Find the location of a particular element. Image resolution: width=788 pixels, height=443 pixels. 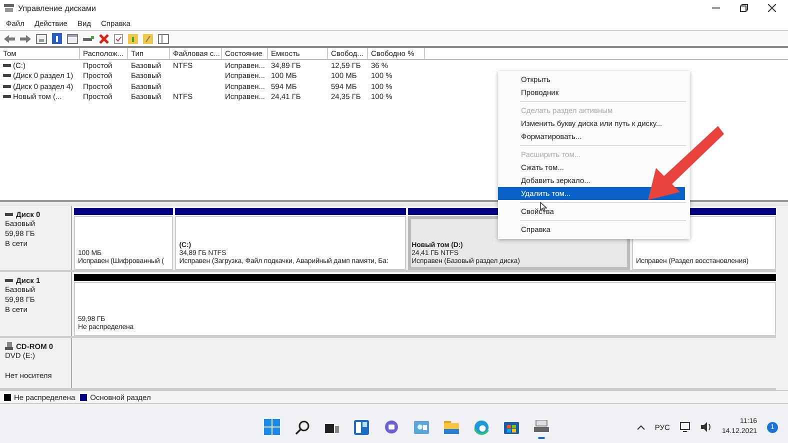

disk-management-icon is located at coordinates (541, 427).